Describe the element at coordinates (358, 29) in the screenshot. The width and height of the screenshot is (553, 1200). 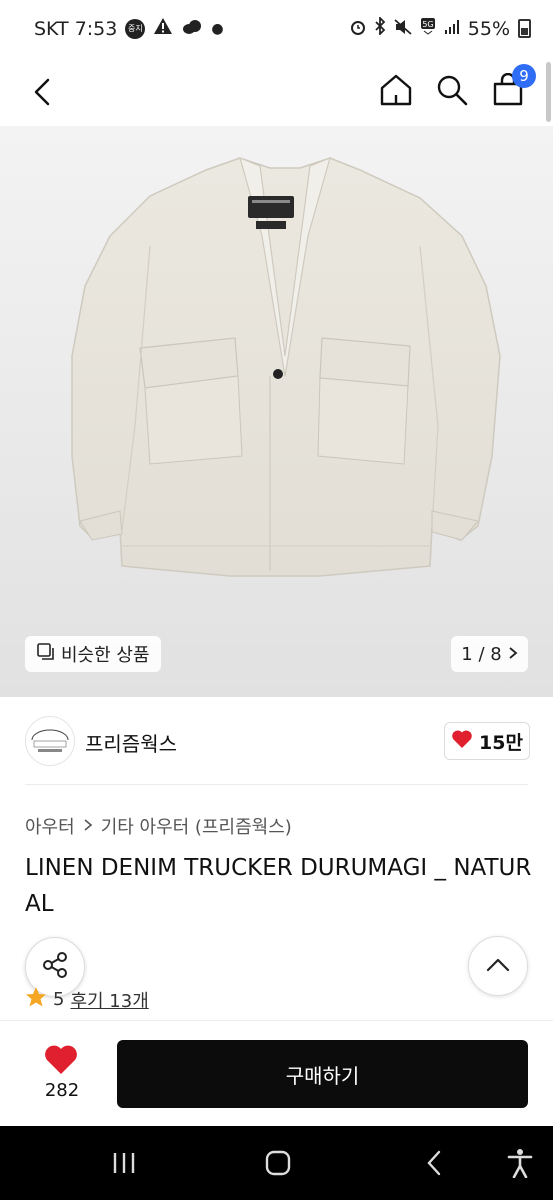
I see `alarm-icon` at that location.